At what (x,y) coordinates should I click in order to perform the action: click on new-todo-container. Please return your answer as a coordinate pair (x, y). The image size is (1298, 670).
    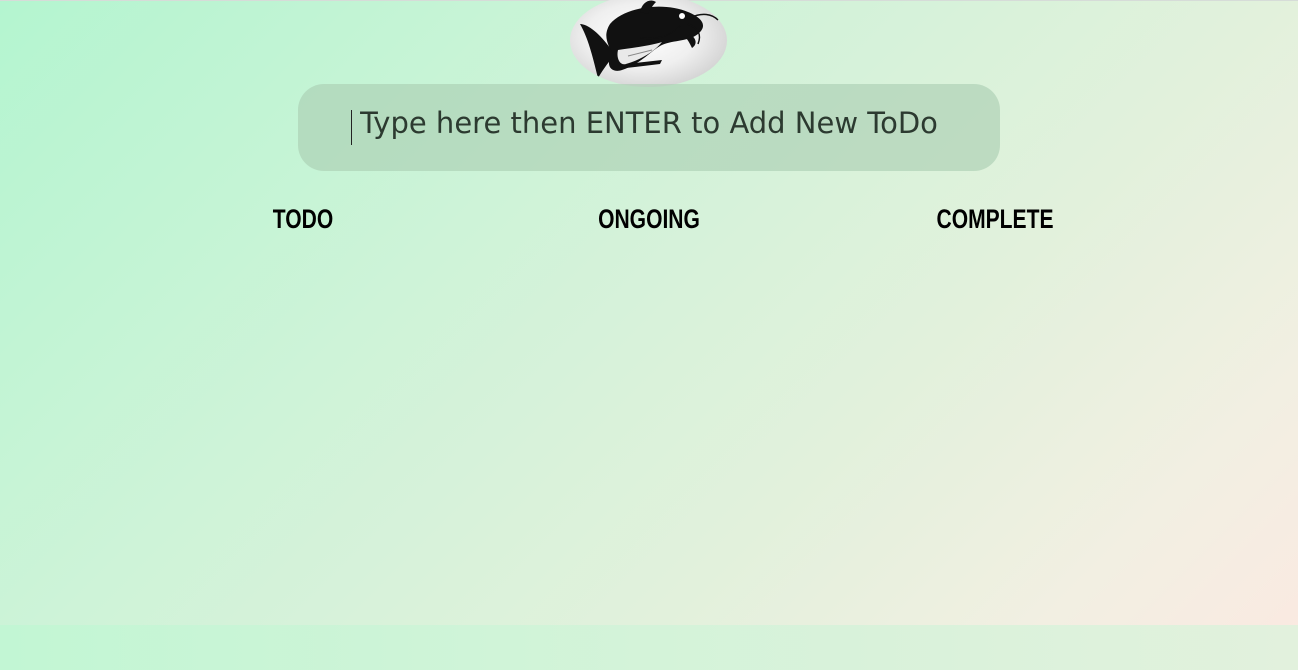
    Looking at the image, I should click on (649, 127).